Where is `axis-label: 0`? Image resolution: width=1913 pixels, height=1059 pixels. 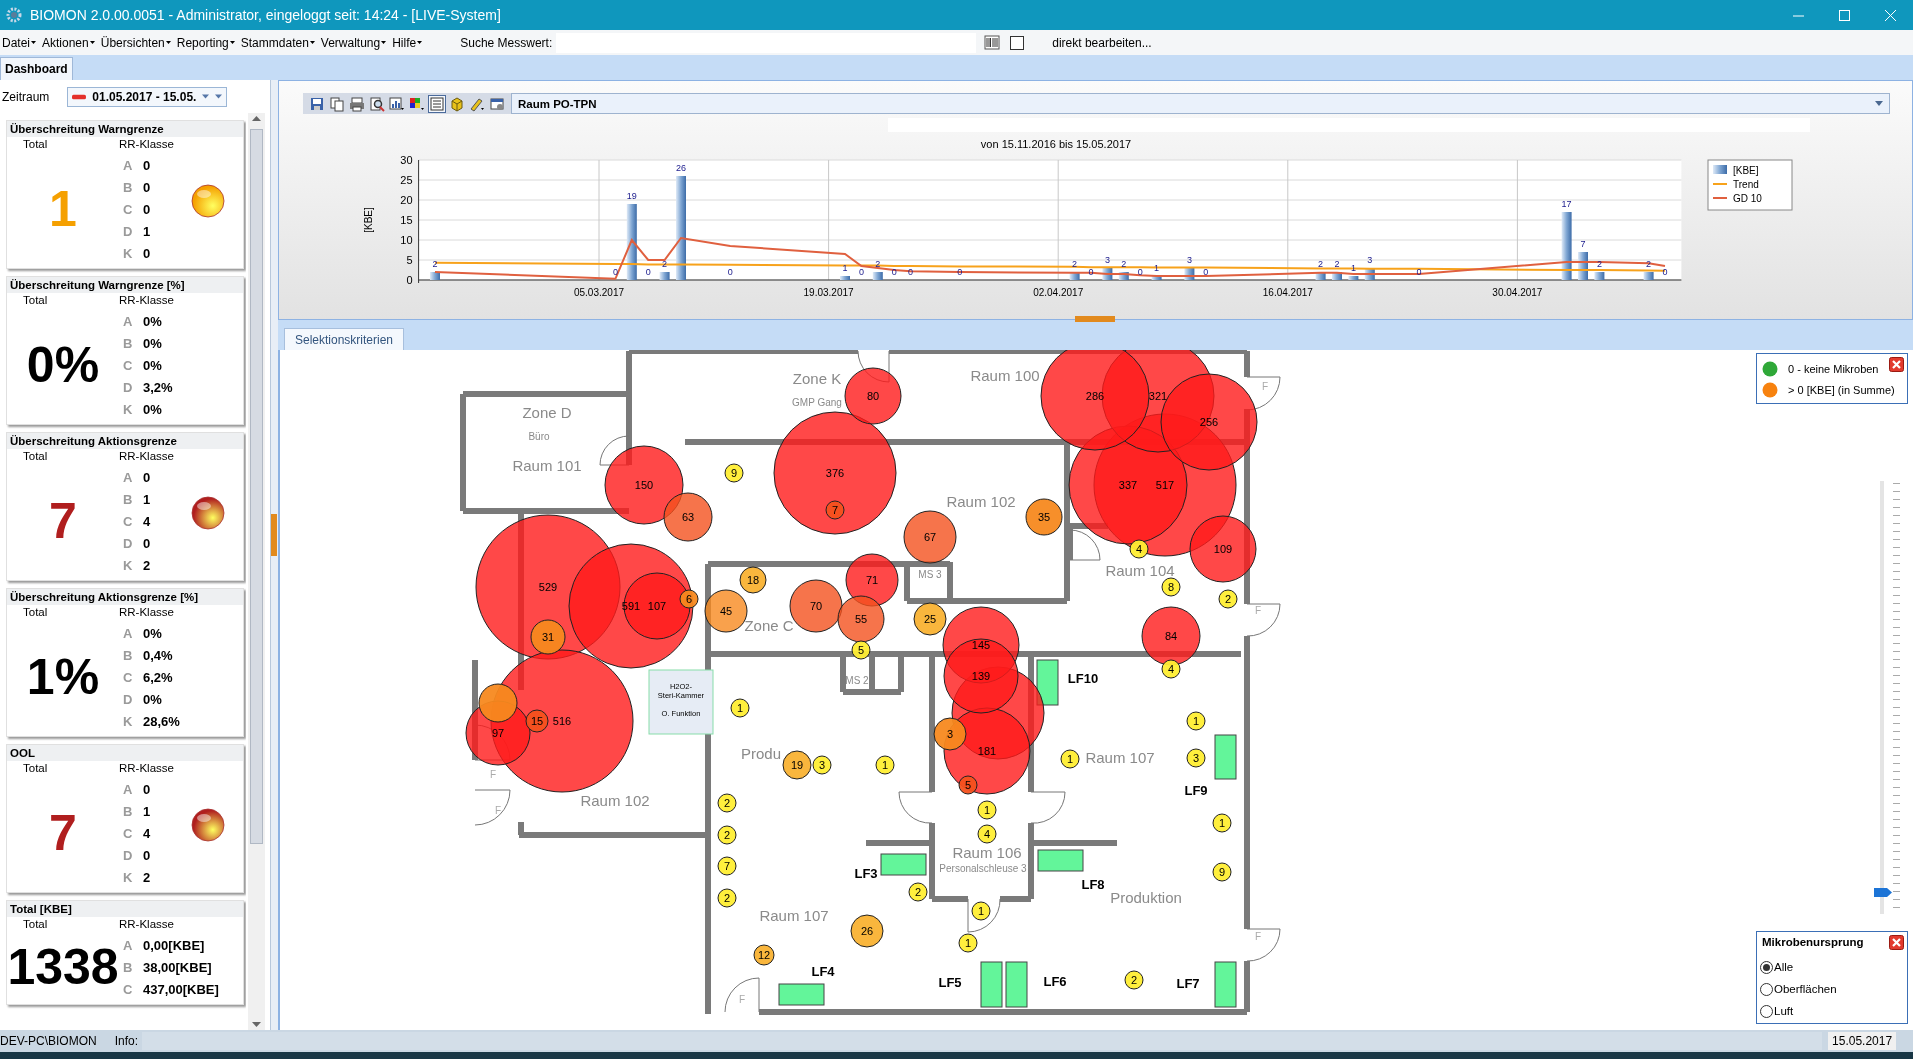 axis-label: 0 is located at coordinates (409, 280).